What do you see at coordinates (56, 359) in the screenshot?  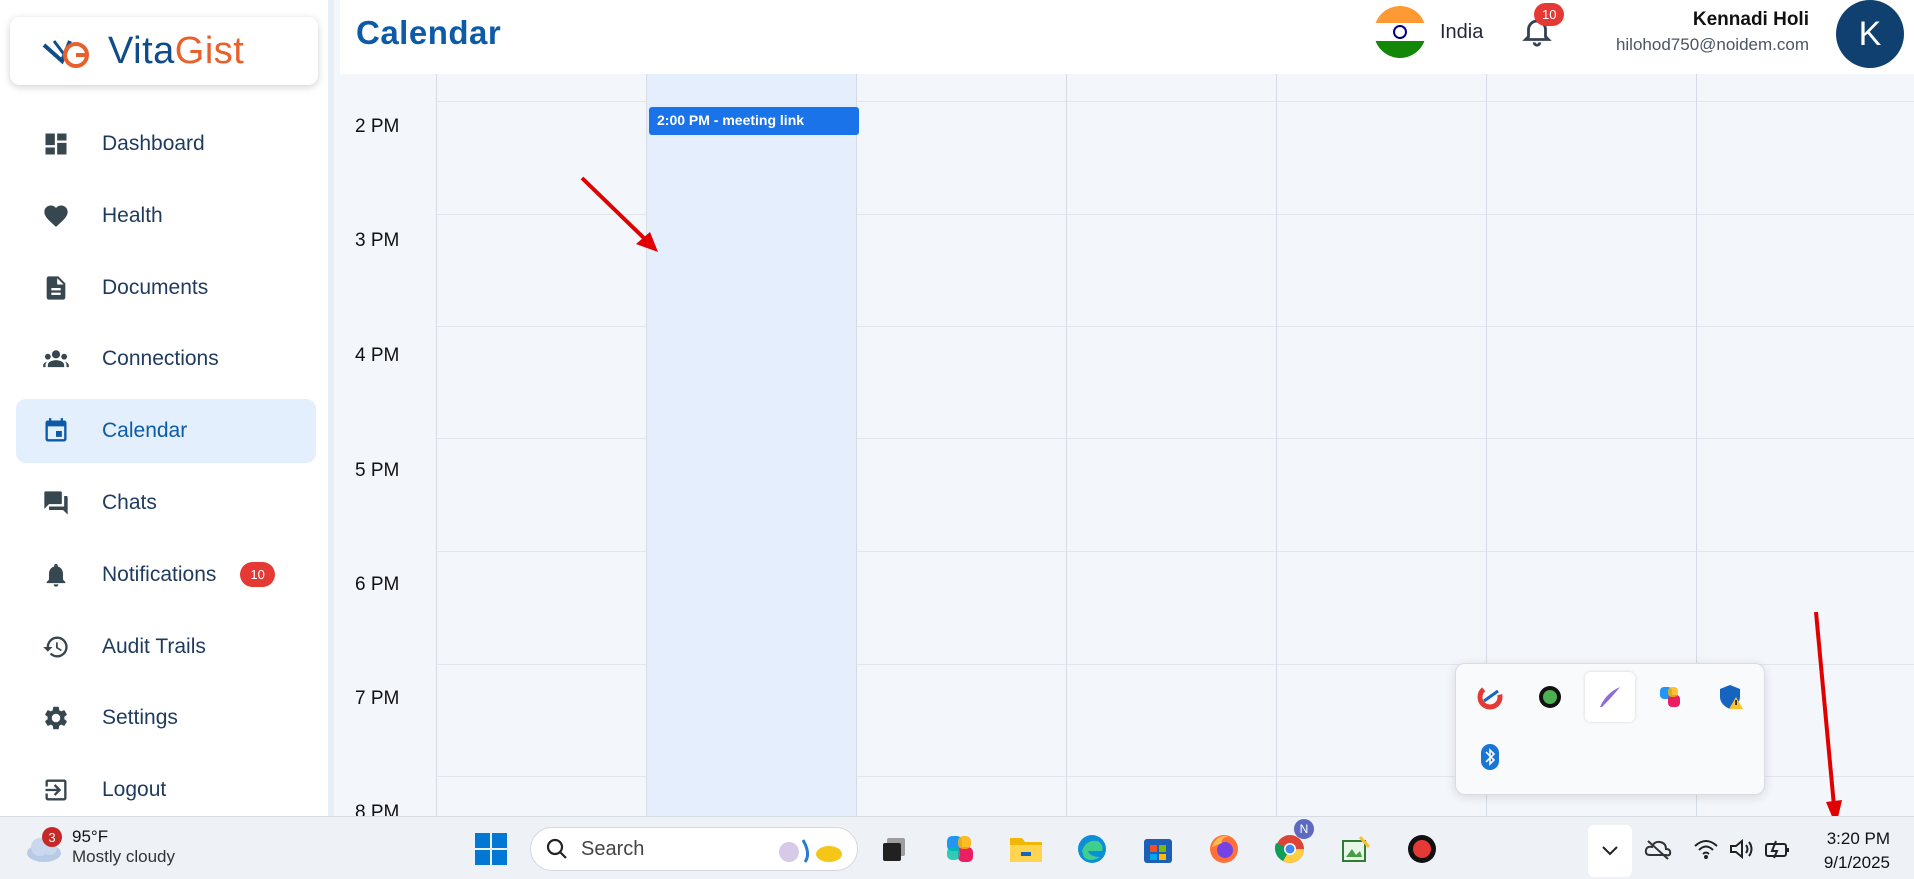 I see `people-icon` at bounding box center [56, 359].